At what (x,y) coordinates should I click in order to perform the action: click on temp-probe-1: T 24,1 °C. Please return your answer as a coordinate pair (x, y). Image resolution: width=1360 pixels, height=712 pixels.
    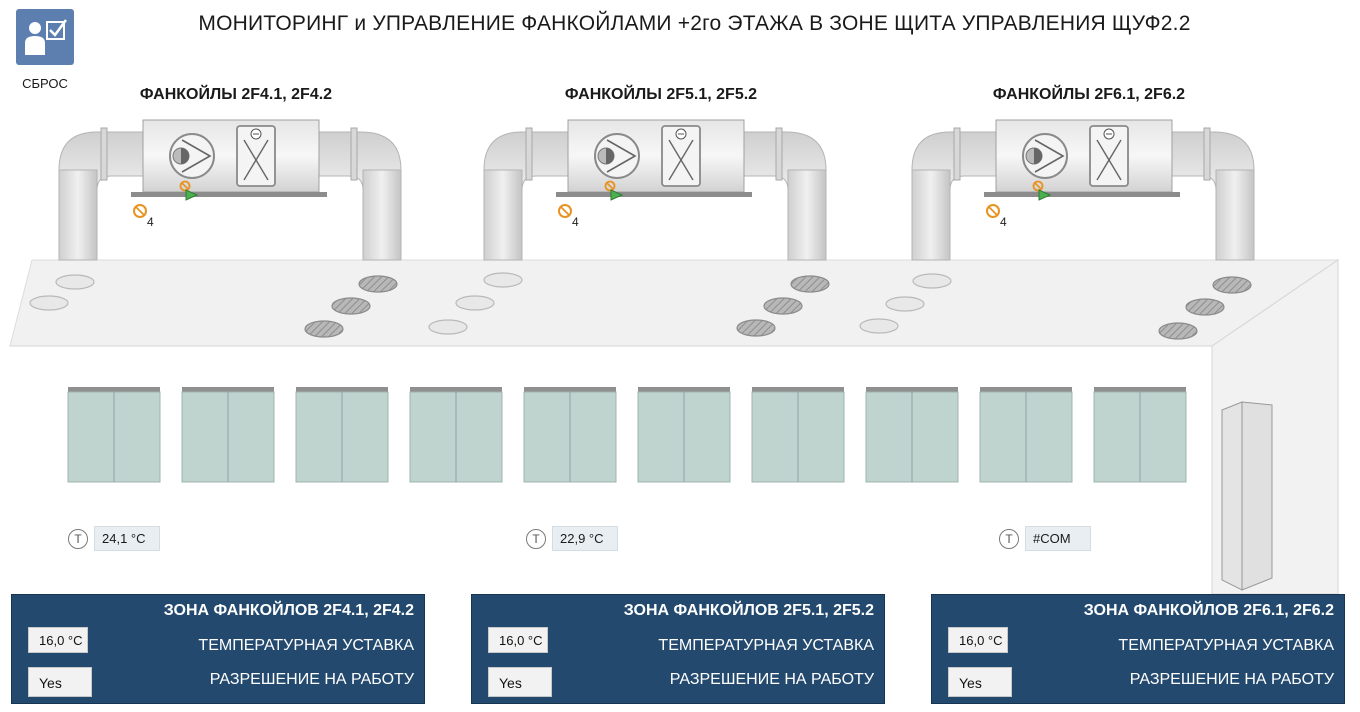
    Looking at the image, I should click on (114, 538).